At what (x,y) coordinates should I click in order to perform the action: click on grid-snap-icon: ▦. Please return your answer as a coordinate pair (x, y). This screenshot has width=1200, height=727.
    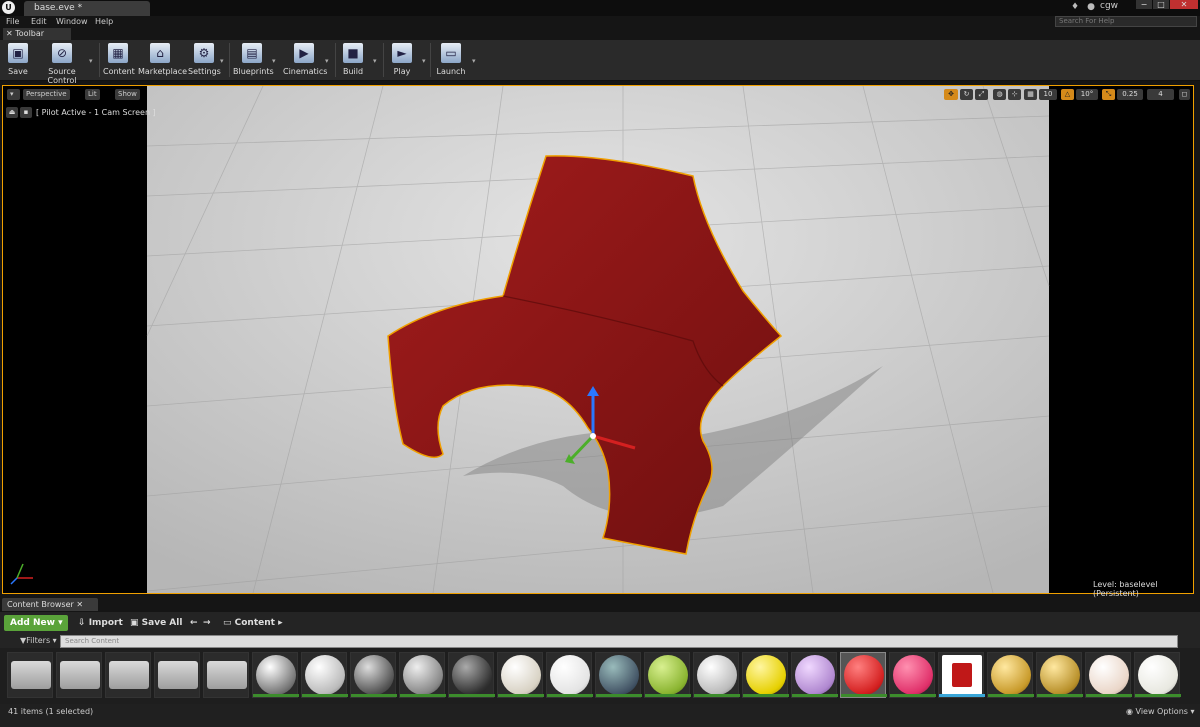
    Looking at the image, I should click on (1030, 94).